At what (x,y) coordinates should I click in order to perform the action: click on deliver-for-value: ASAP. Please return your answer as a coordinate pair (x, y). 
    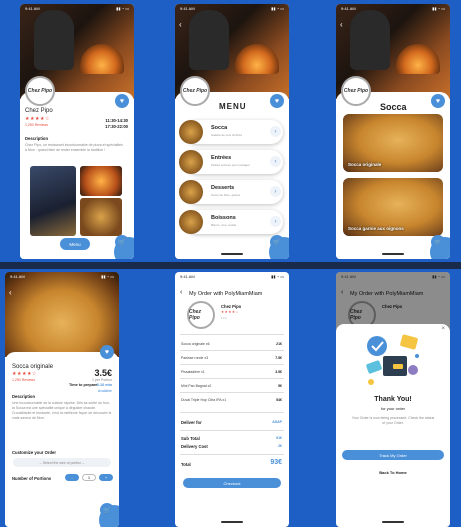
    Looking at the image, I should click on (277, 422).